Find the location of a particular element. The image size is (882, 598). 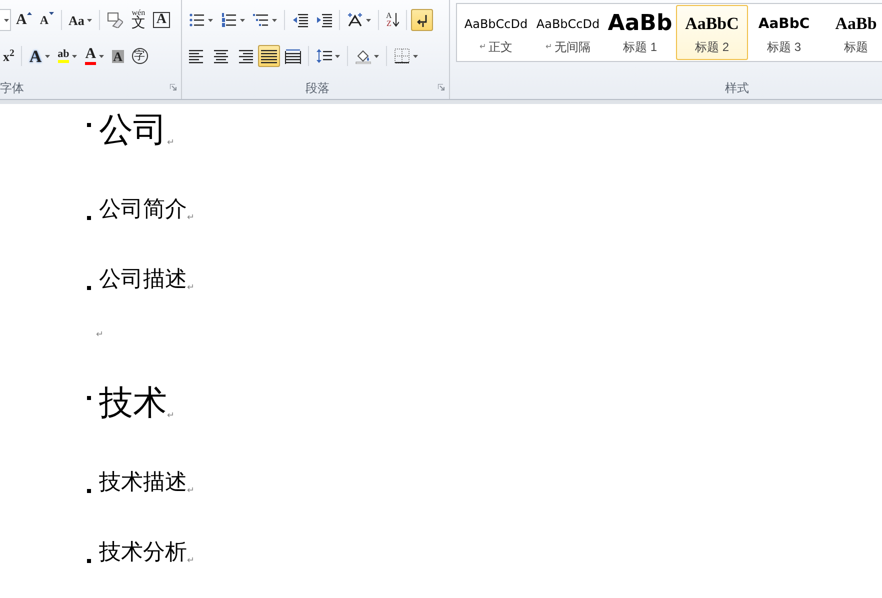

character-text: 文 is located at coordinates (138, 24).